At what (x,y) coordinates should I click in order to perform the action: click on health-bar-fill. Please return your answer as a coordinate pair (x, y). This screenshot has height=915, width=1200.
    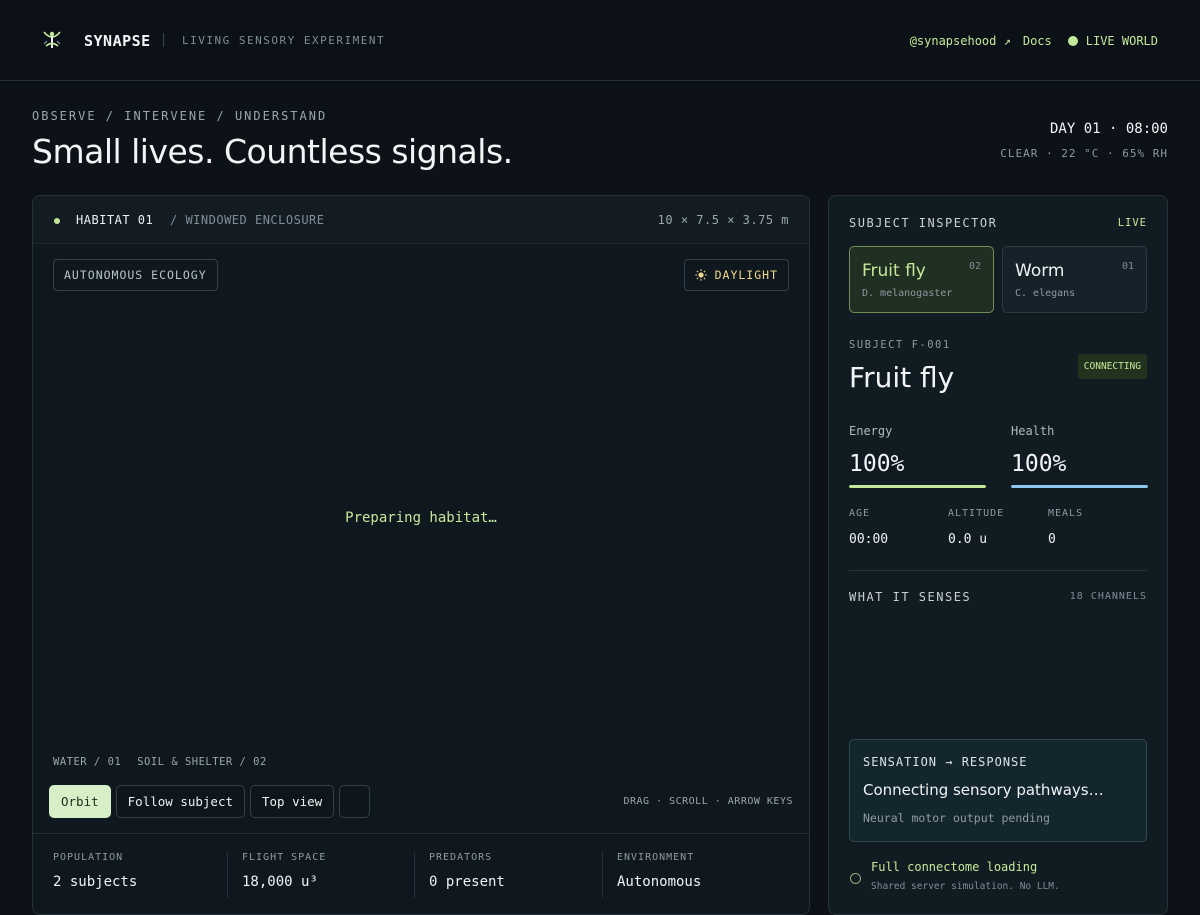
    Looking at the image, I should click on (1079, 486).